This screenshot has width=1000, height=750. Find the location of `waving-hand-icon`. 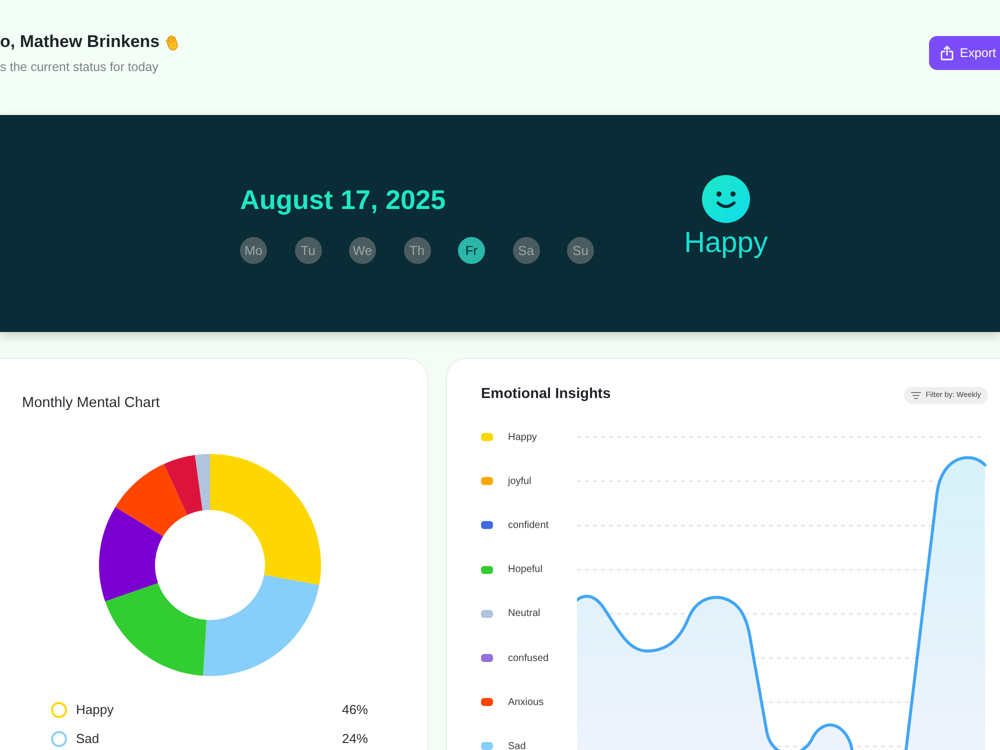

waving-hand-icon is located at coordinates (172, 42).